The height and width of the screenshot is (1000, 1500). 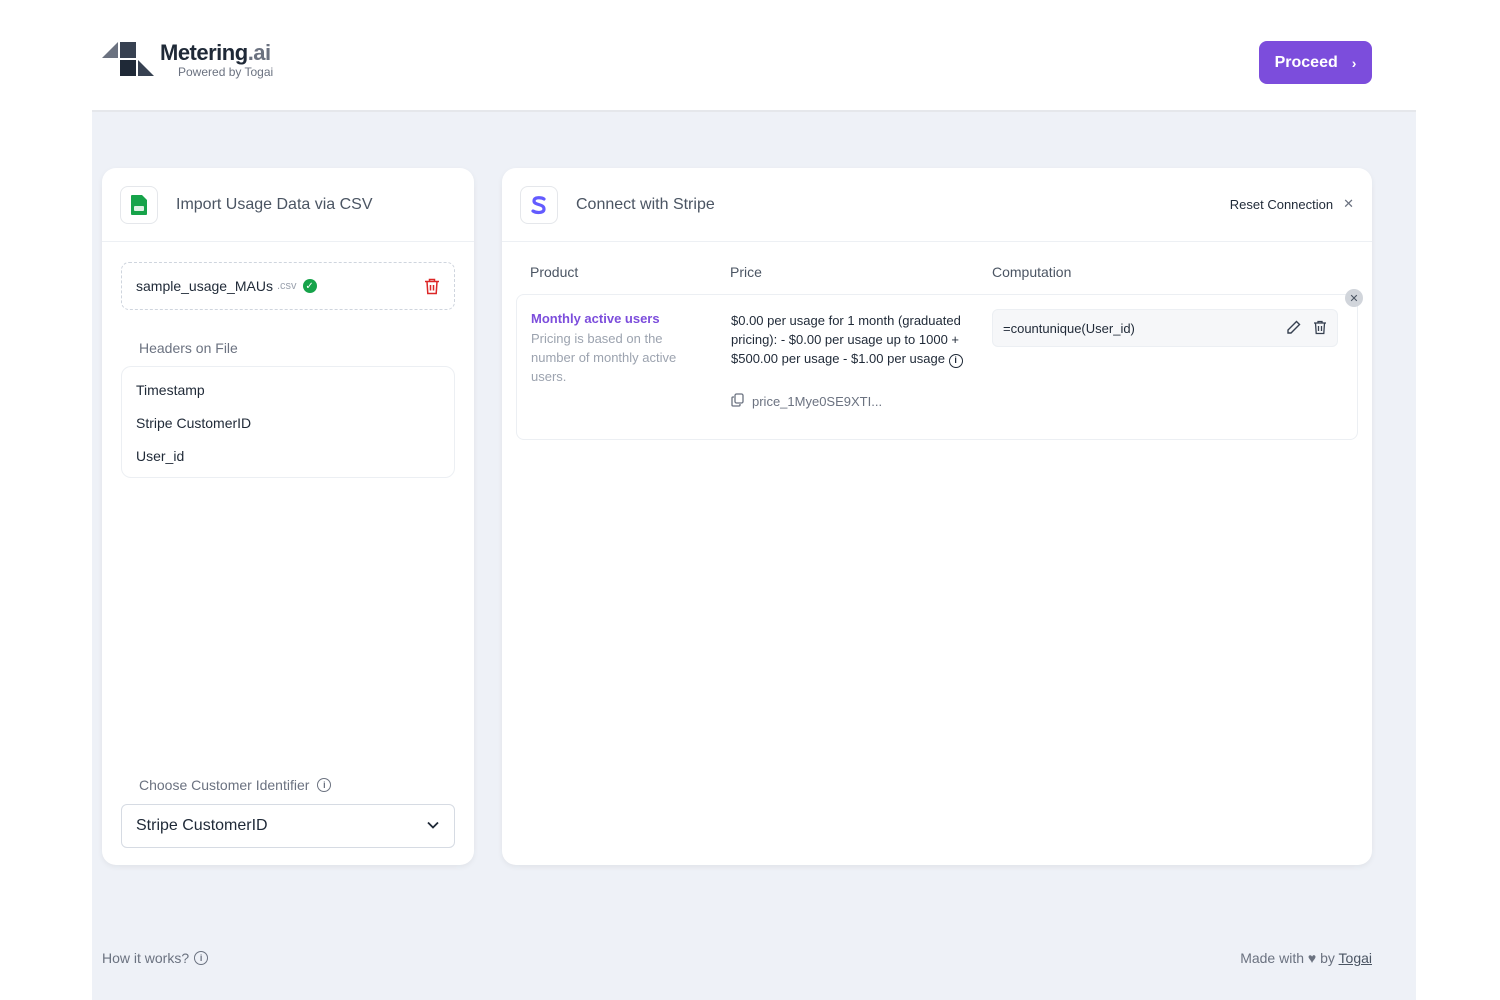 I want to click on list-item: Stripe CustomerID, so click(x=194, y=423).